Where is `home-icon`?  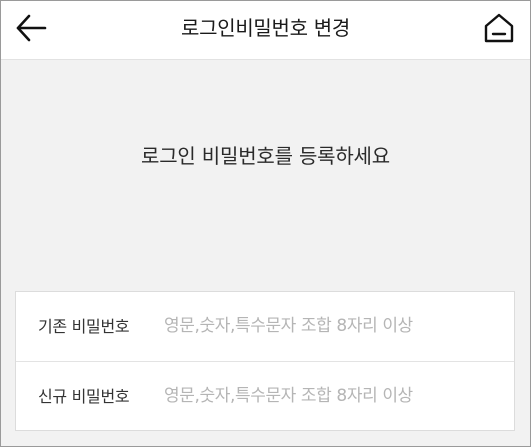 home-icon is located at coordinates (499, 28).